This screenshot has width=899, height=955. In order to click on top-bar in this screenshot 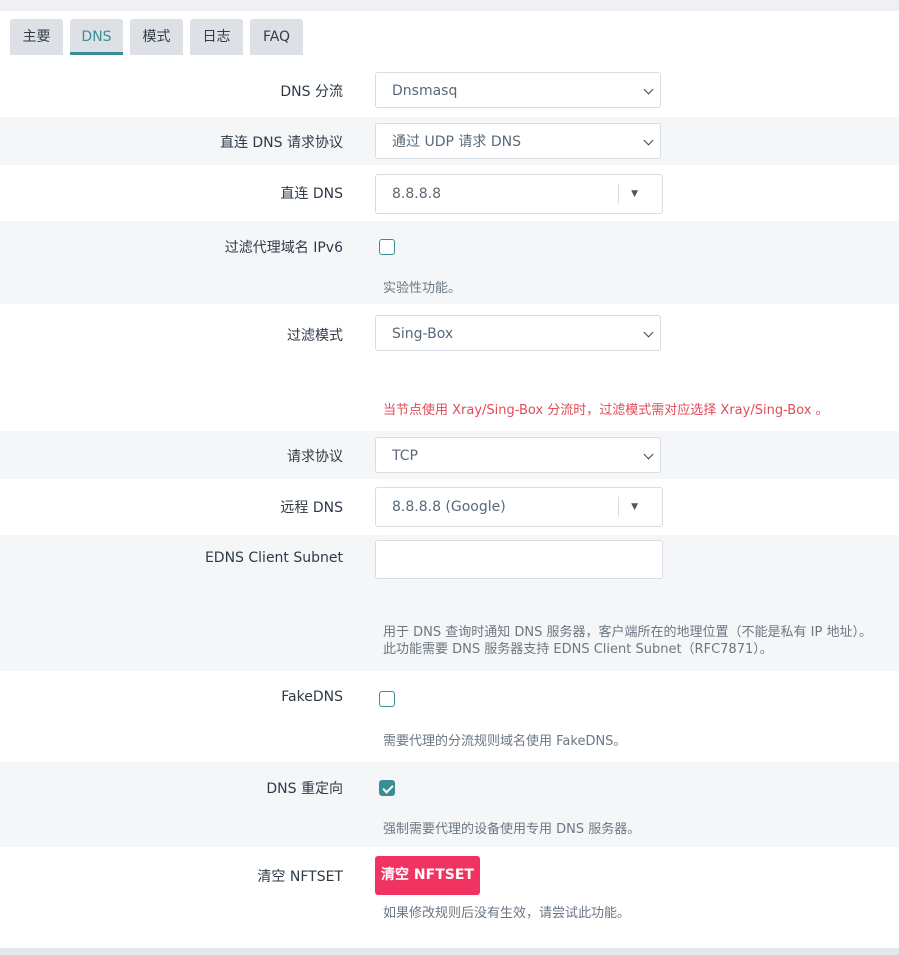, I will do `click(449, 5)`.